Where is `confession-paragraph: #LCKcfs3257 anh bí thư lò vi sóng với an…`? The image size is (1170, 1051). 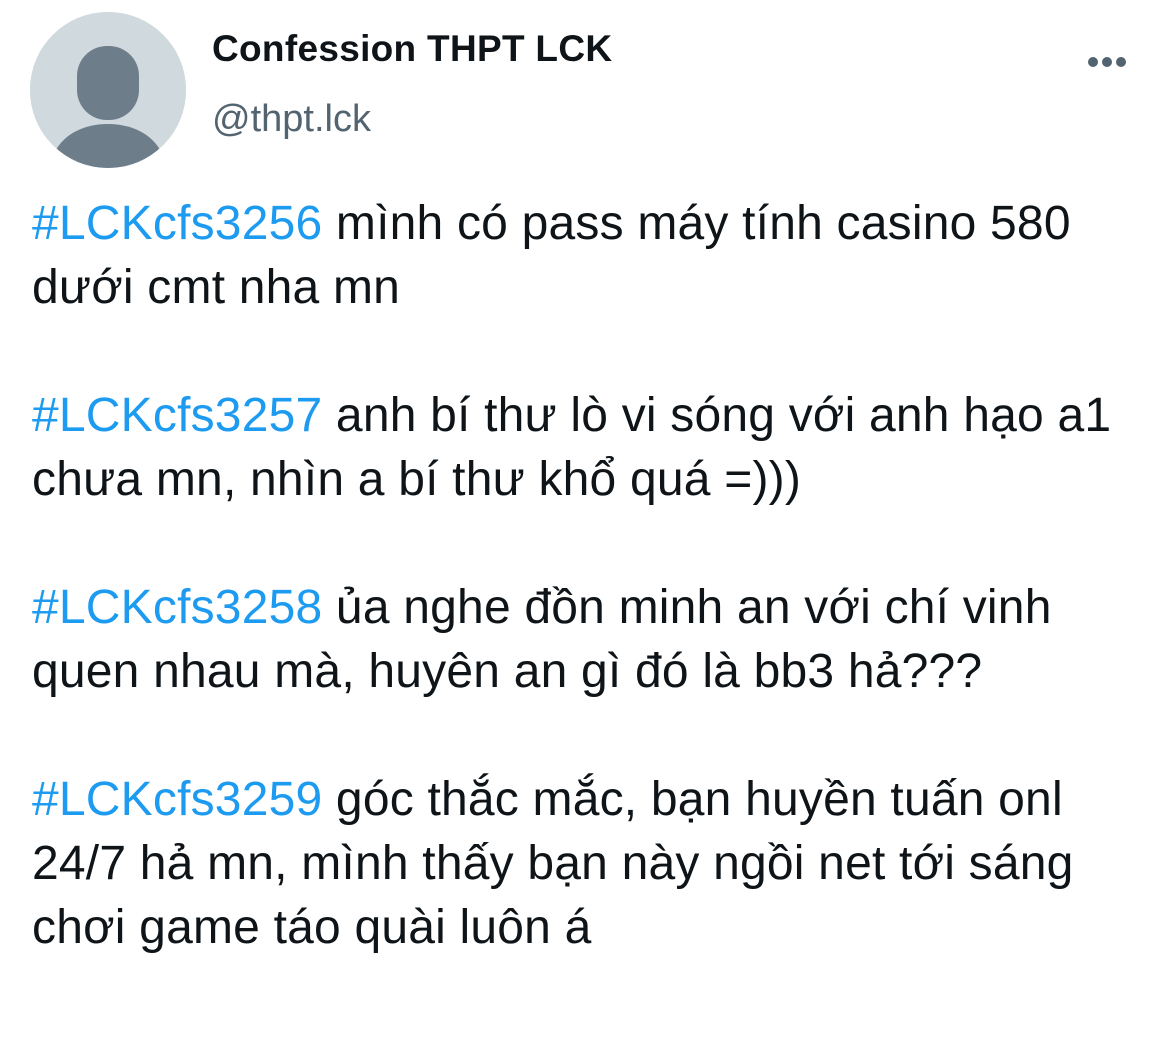 confession-paragraph: #LCKcfs3257 anh bí thư lò vi sóng với an… is located at coordinates (592, 448).